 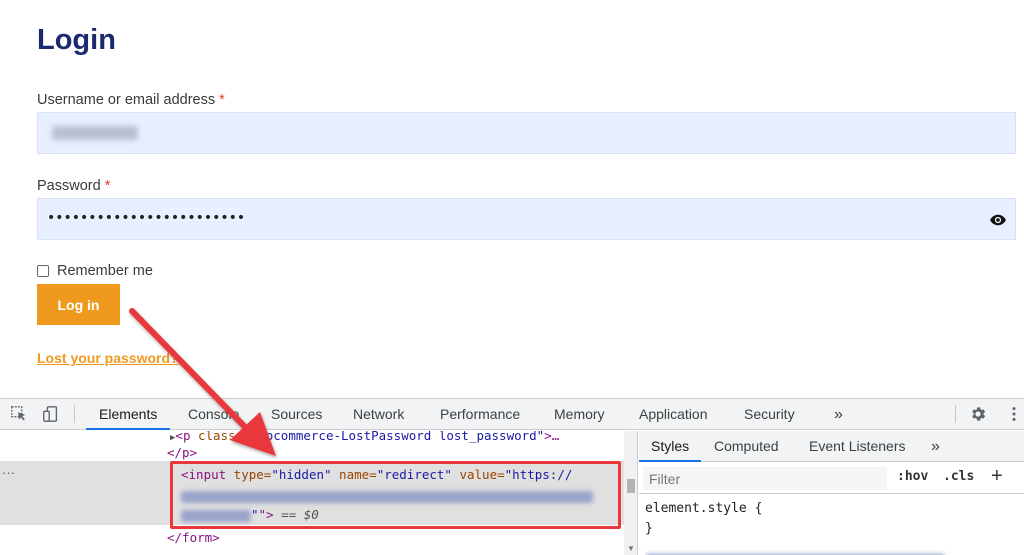 I want to click on tab-application: Application, so click(x=673, y=414).